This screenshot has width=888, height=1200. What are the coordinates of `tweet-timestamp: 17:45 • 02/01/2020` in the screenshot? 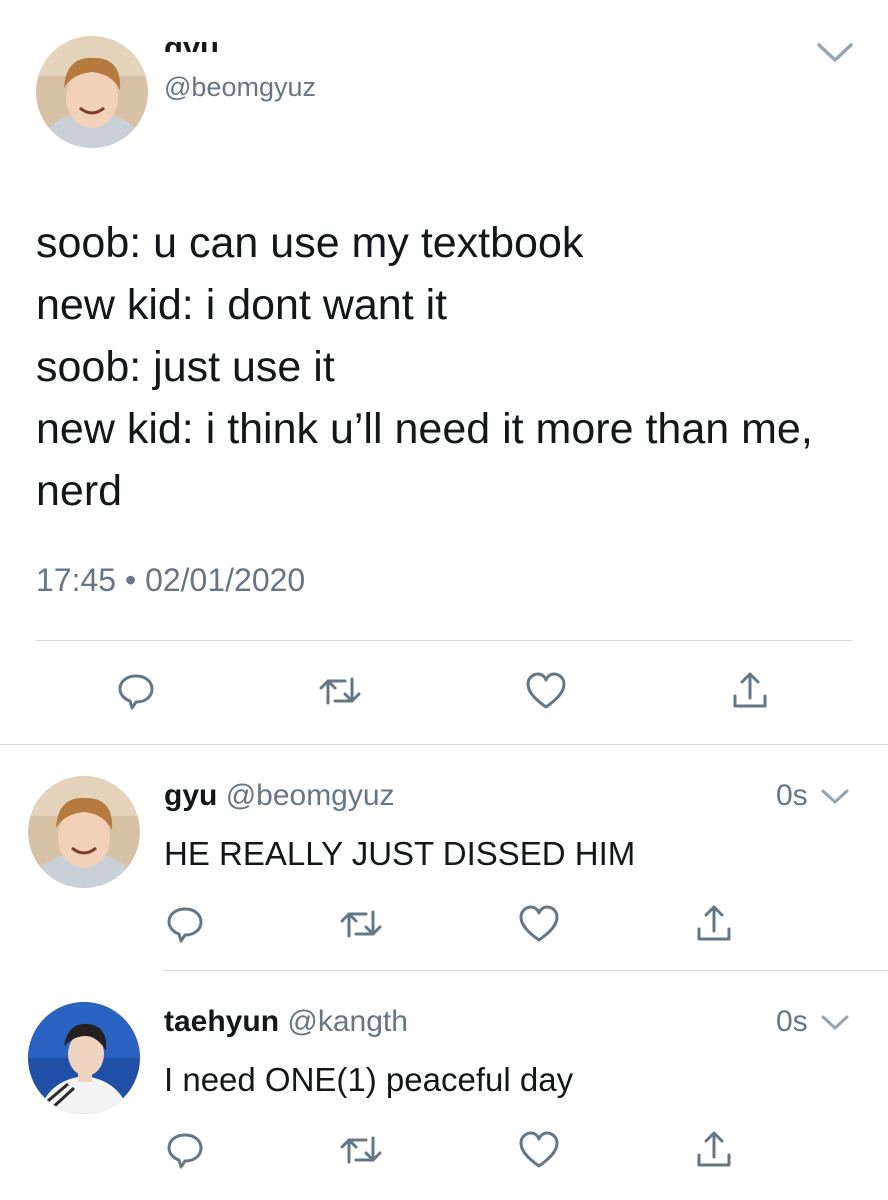 It's located at (171, 580).